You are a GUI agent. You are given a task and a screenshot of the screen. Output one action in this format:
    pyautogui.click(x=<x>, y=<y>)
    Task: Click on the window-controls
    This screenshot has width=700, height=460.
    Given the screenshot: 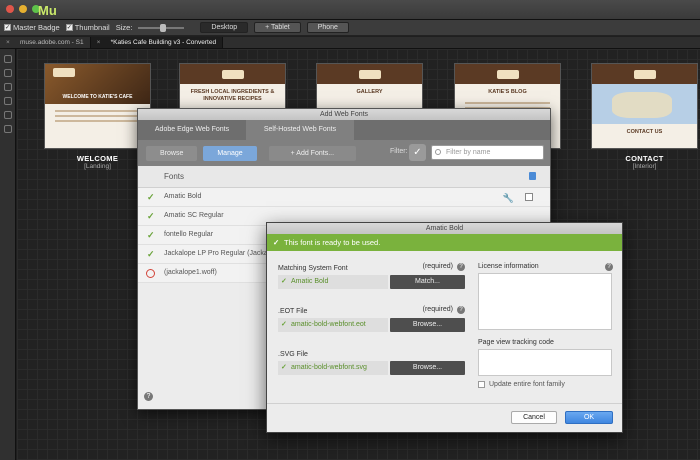 What is the action you would take?
    pyautogui.click(x=23, y=9)
    